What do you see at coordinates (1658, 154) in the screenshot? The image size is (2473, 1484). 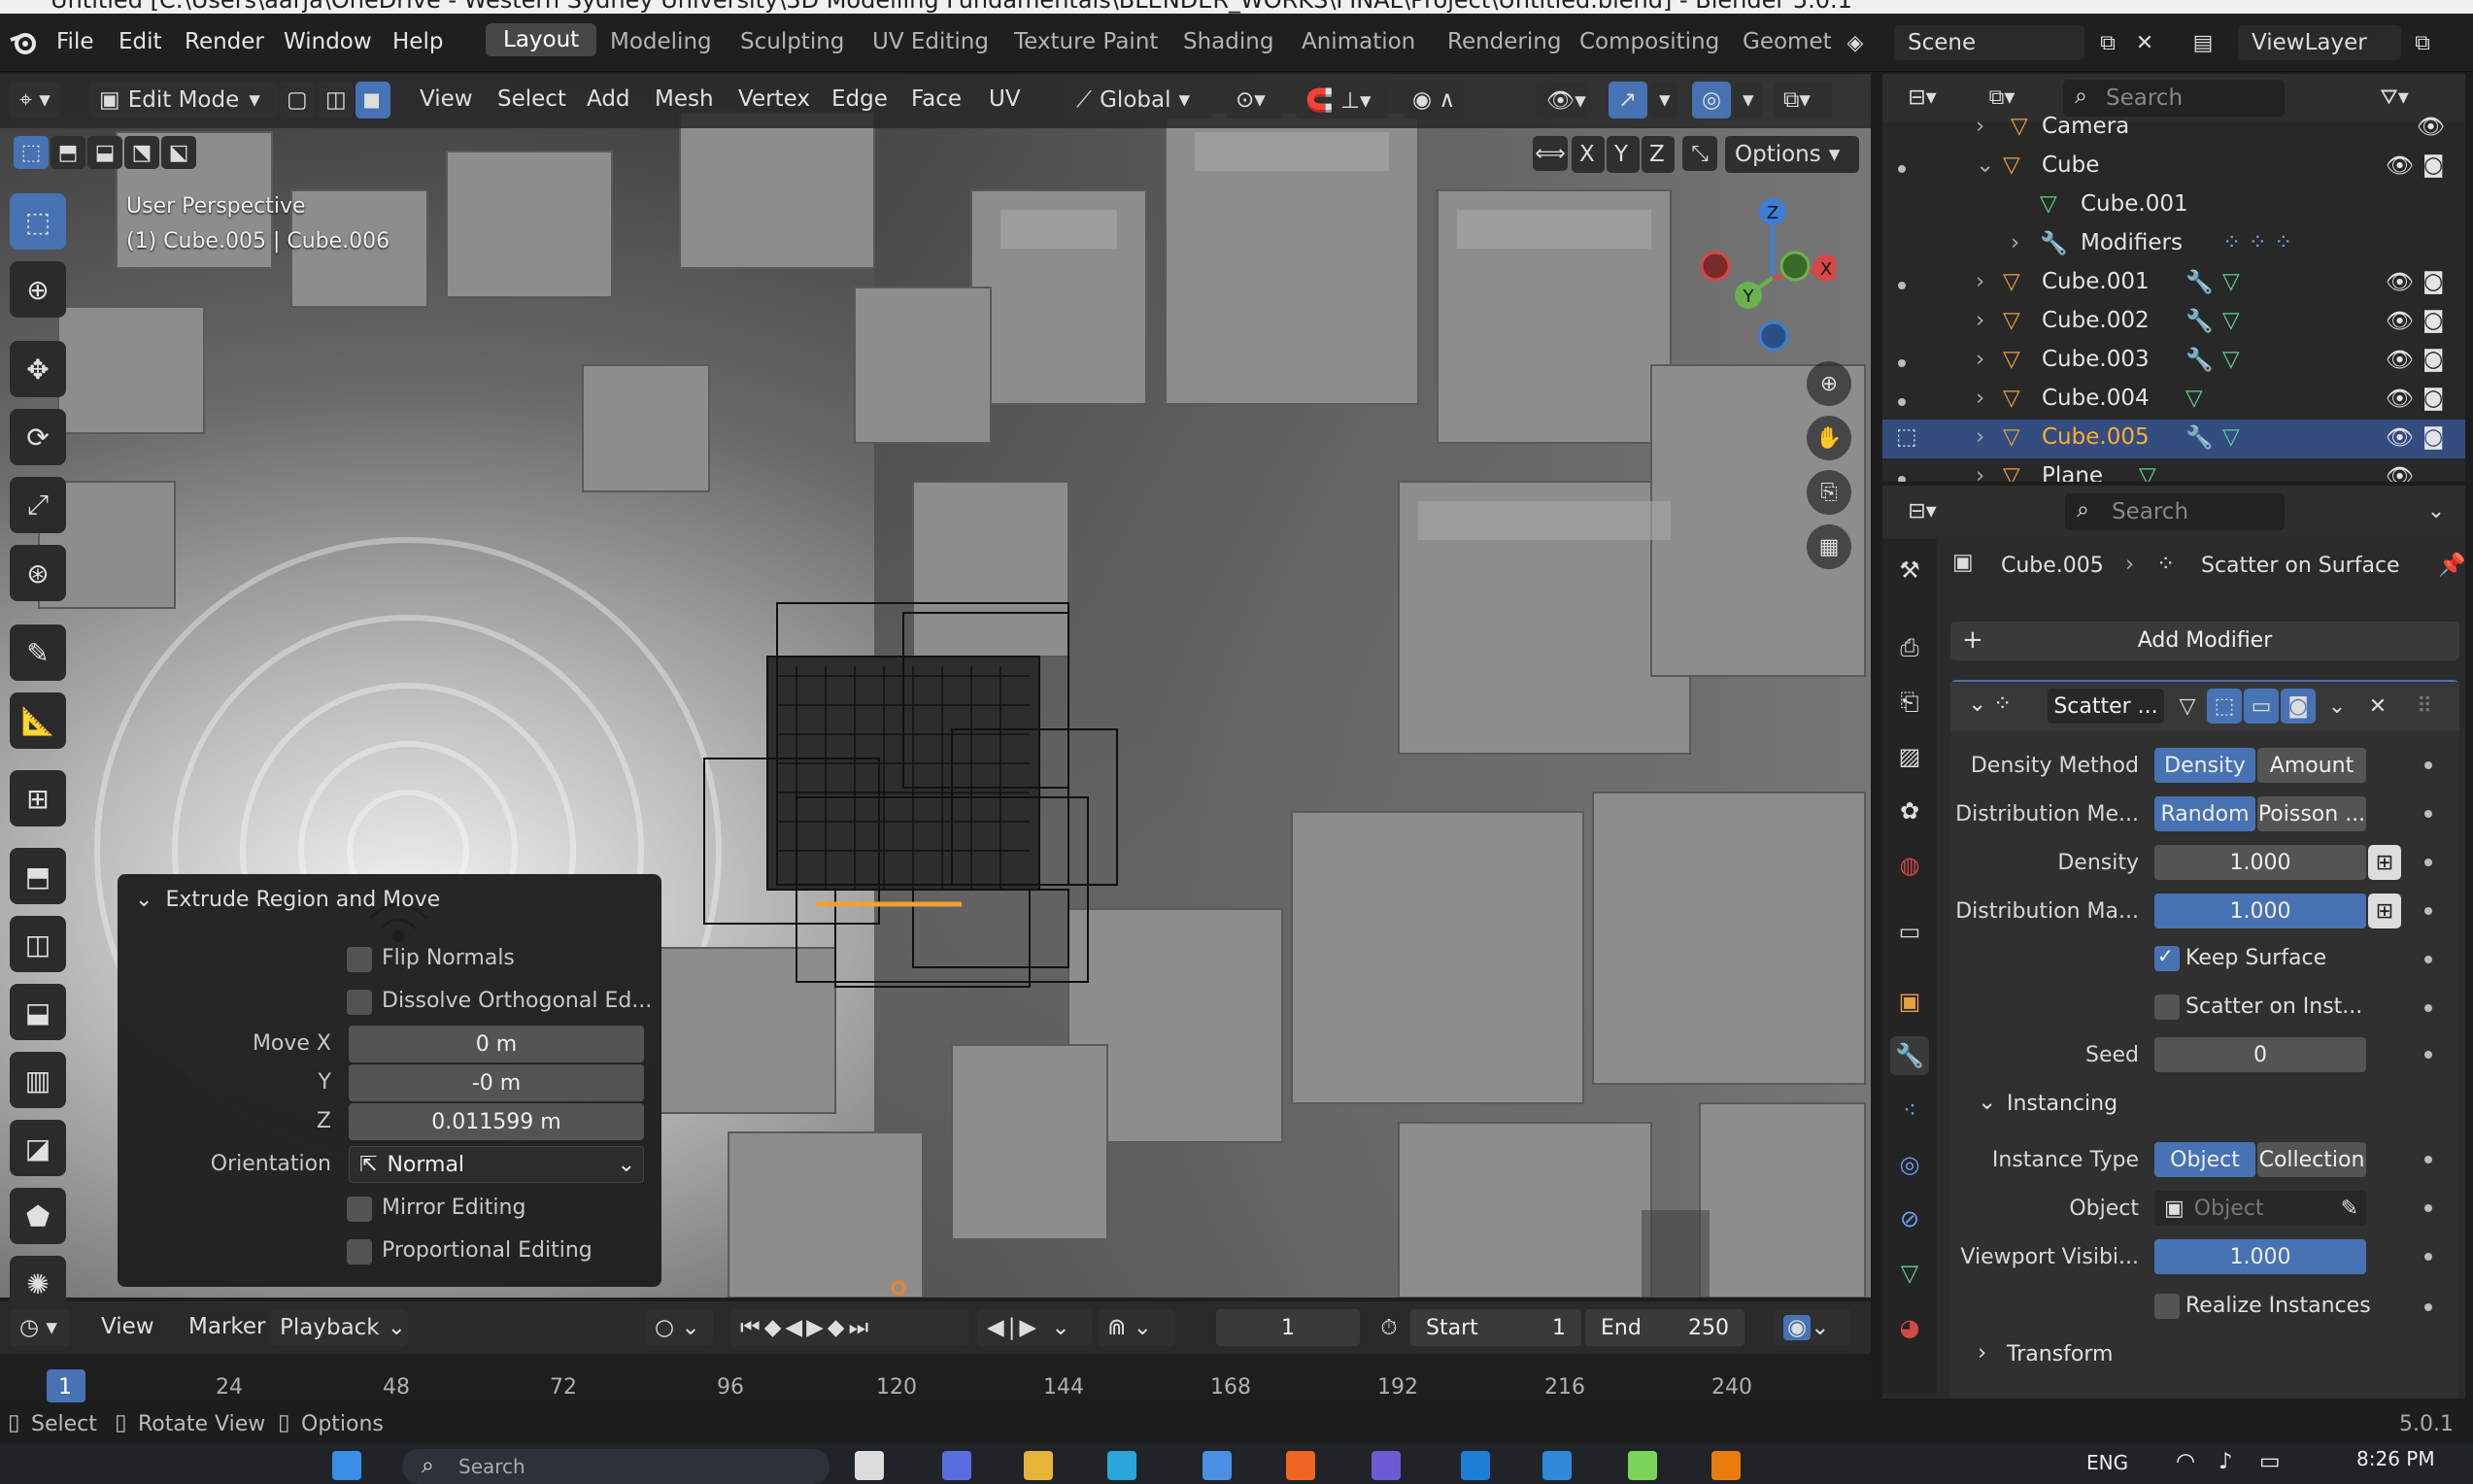 I see `axis-z-toggle: Z` at bounding box center [1658, 154].